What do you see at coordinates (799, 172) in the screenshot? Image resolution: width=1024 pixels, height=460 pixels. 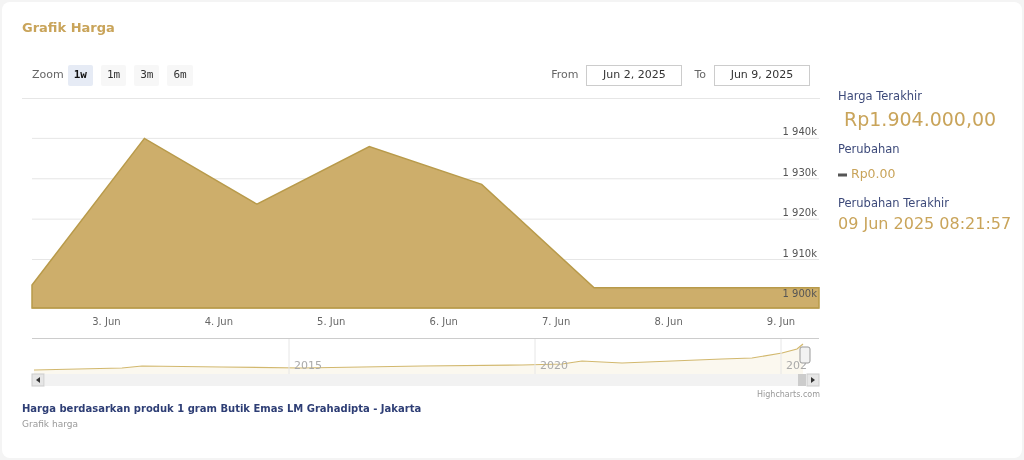 I see `y-axis-label: 1 930k` at bounding box center [799, 172].